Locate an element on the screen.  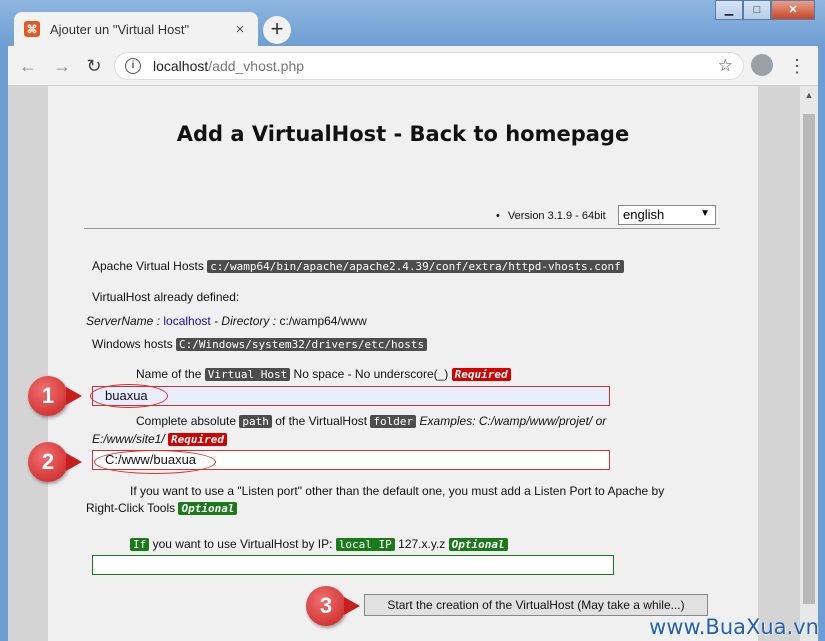
already-defined-label: VirtualHost already defined: is located at coordinates (166, 297).